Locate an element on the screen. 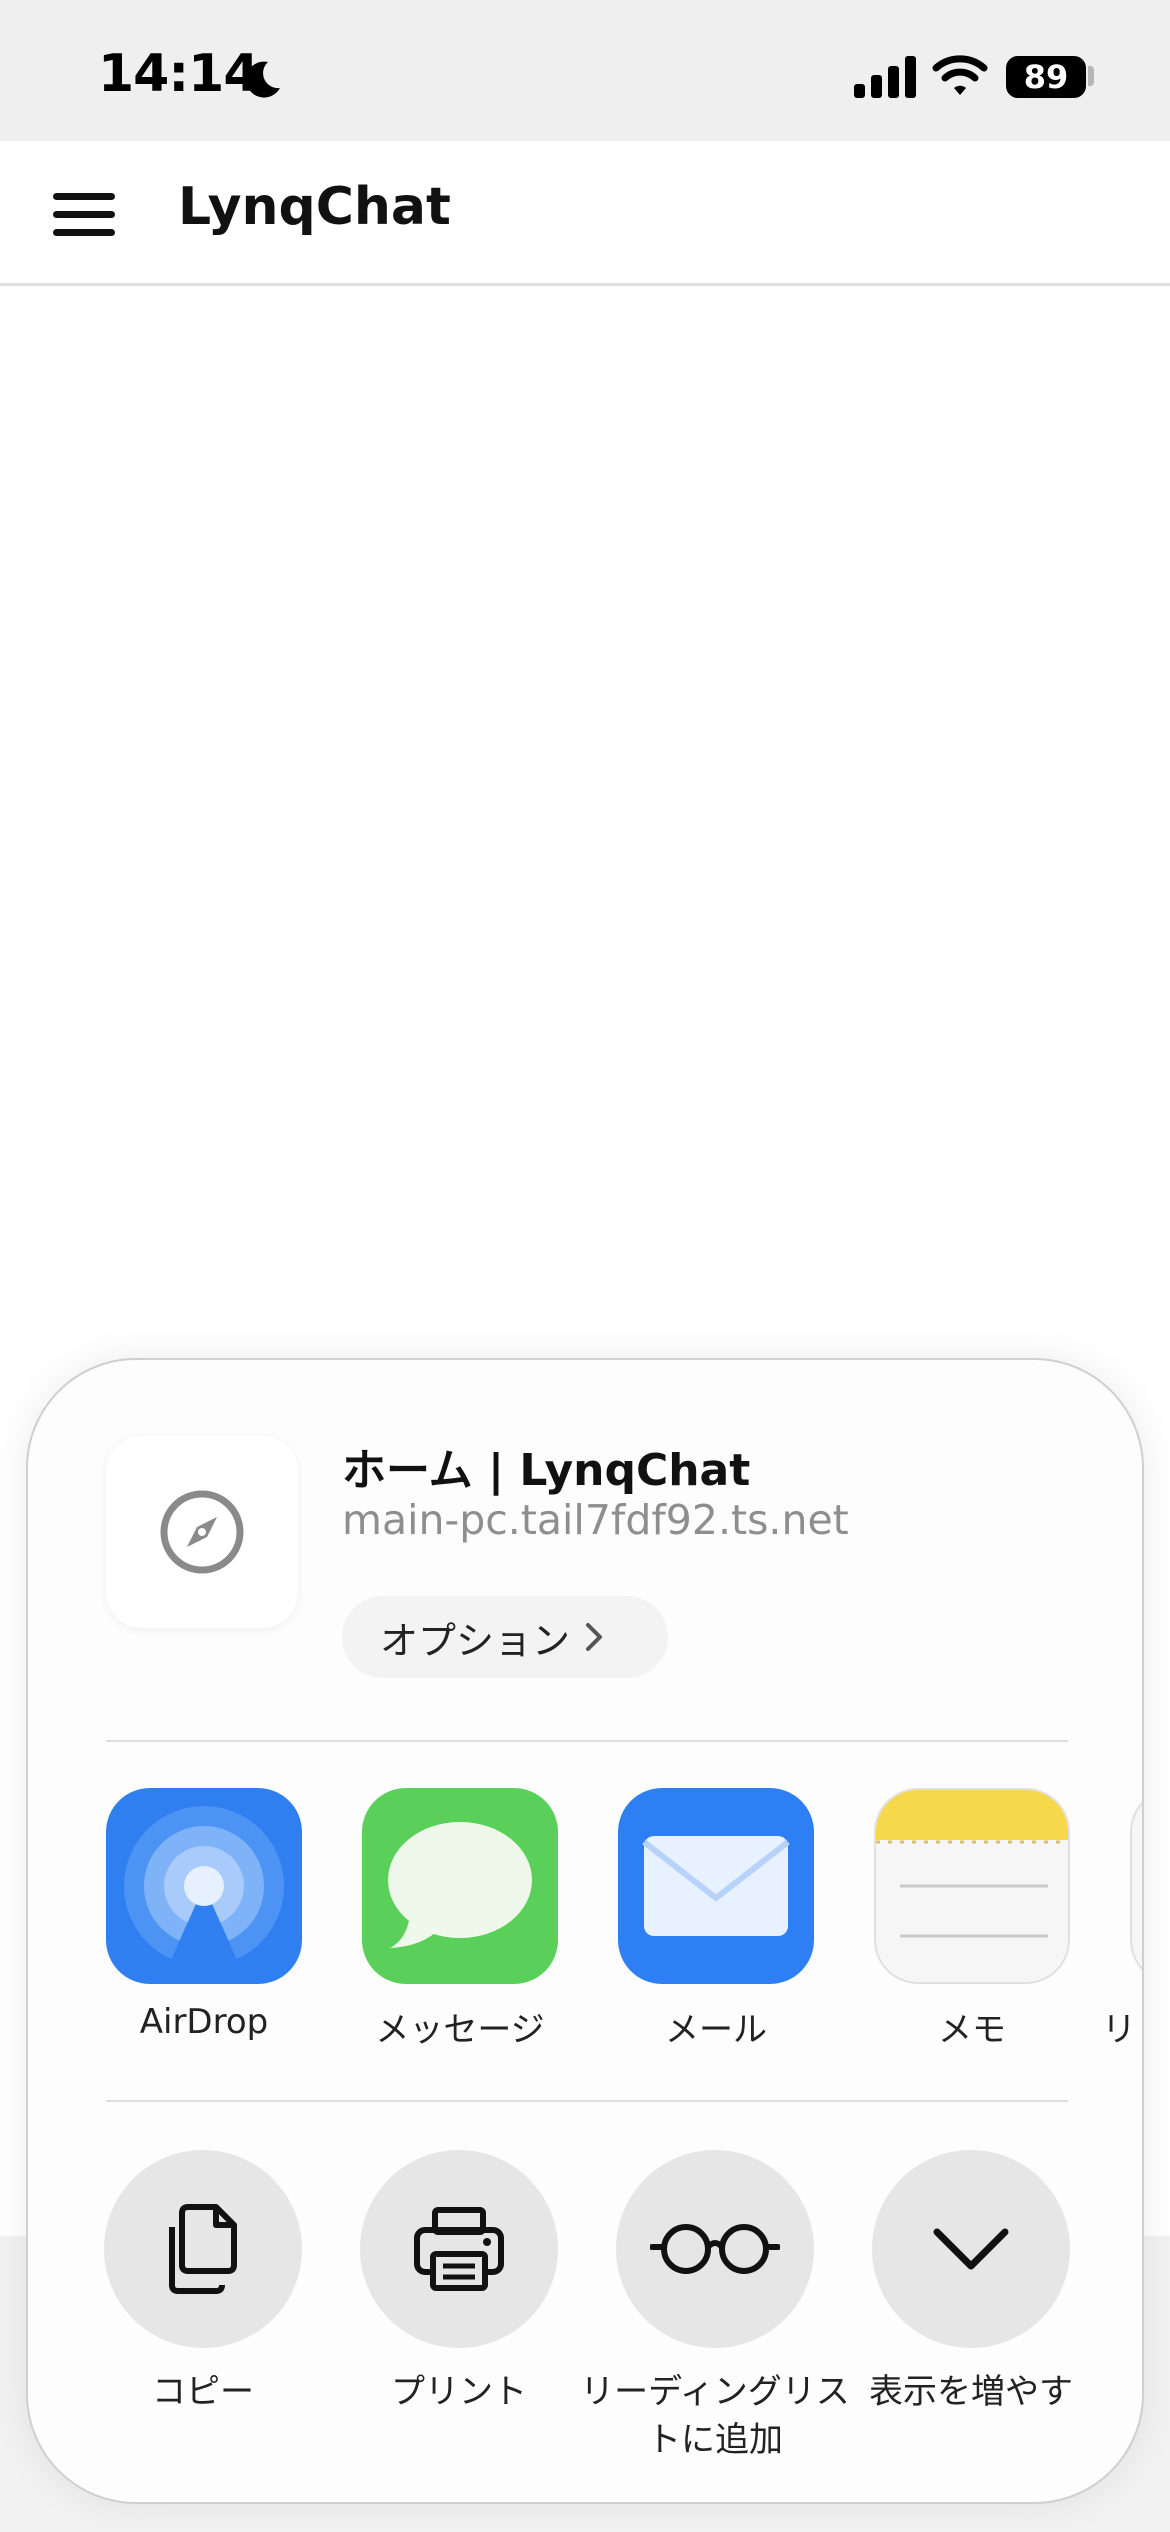 The width and height of the screenshot is (1170, 2532). options-label: オプション is located at coordinates (475, 1640).